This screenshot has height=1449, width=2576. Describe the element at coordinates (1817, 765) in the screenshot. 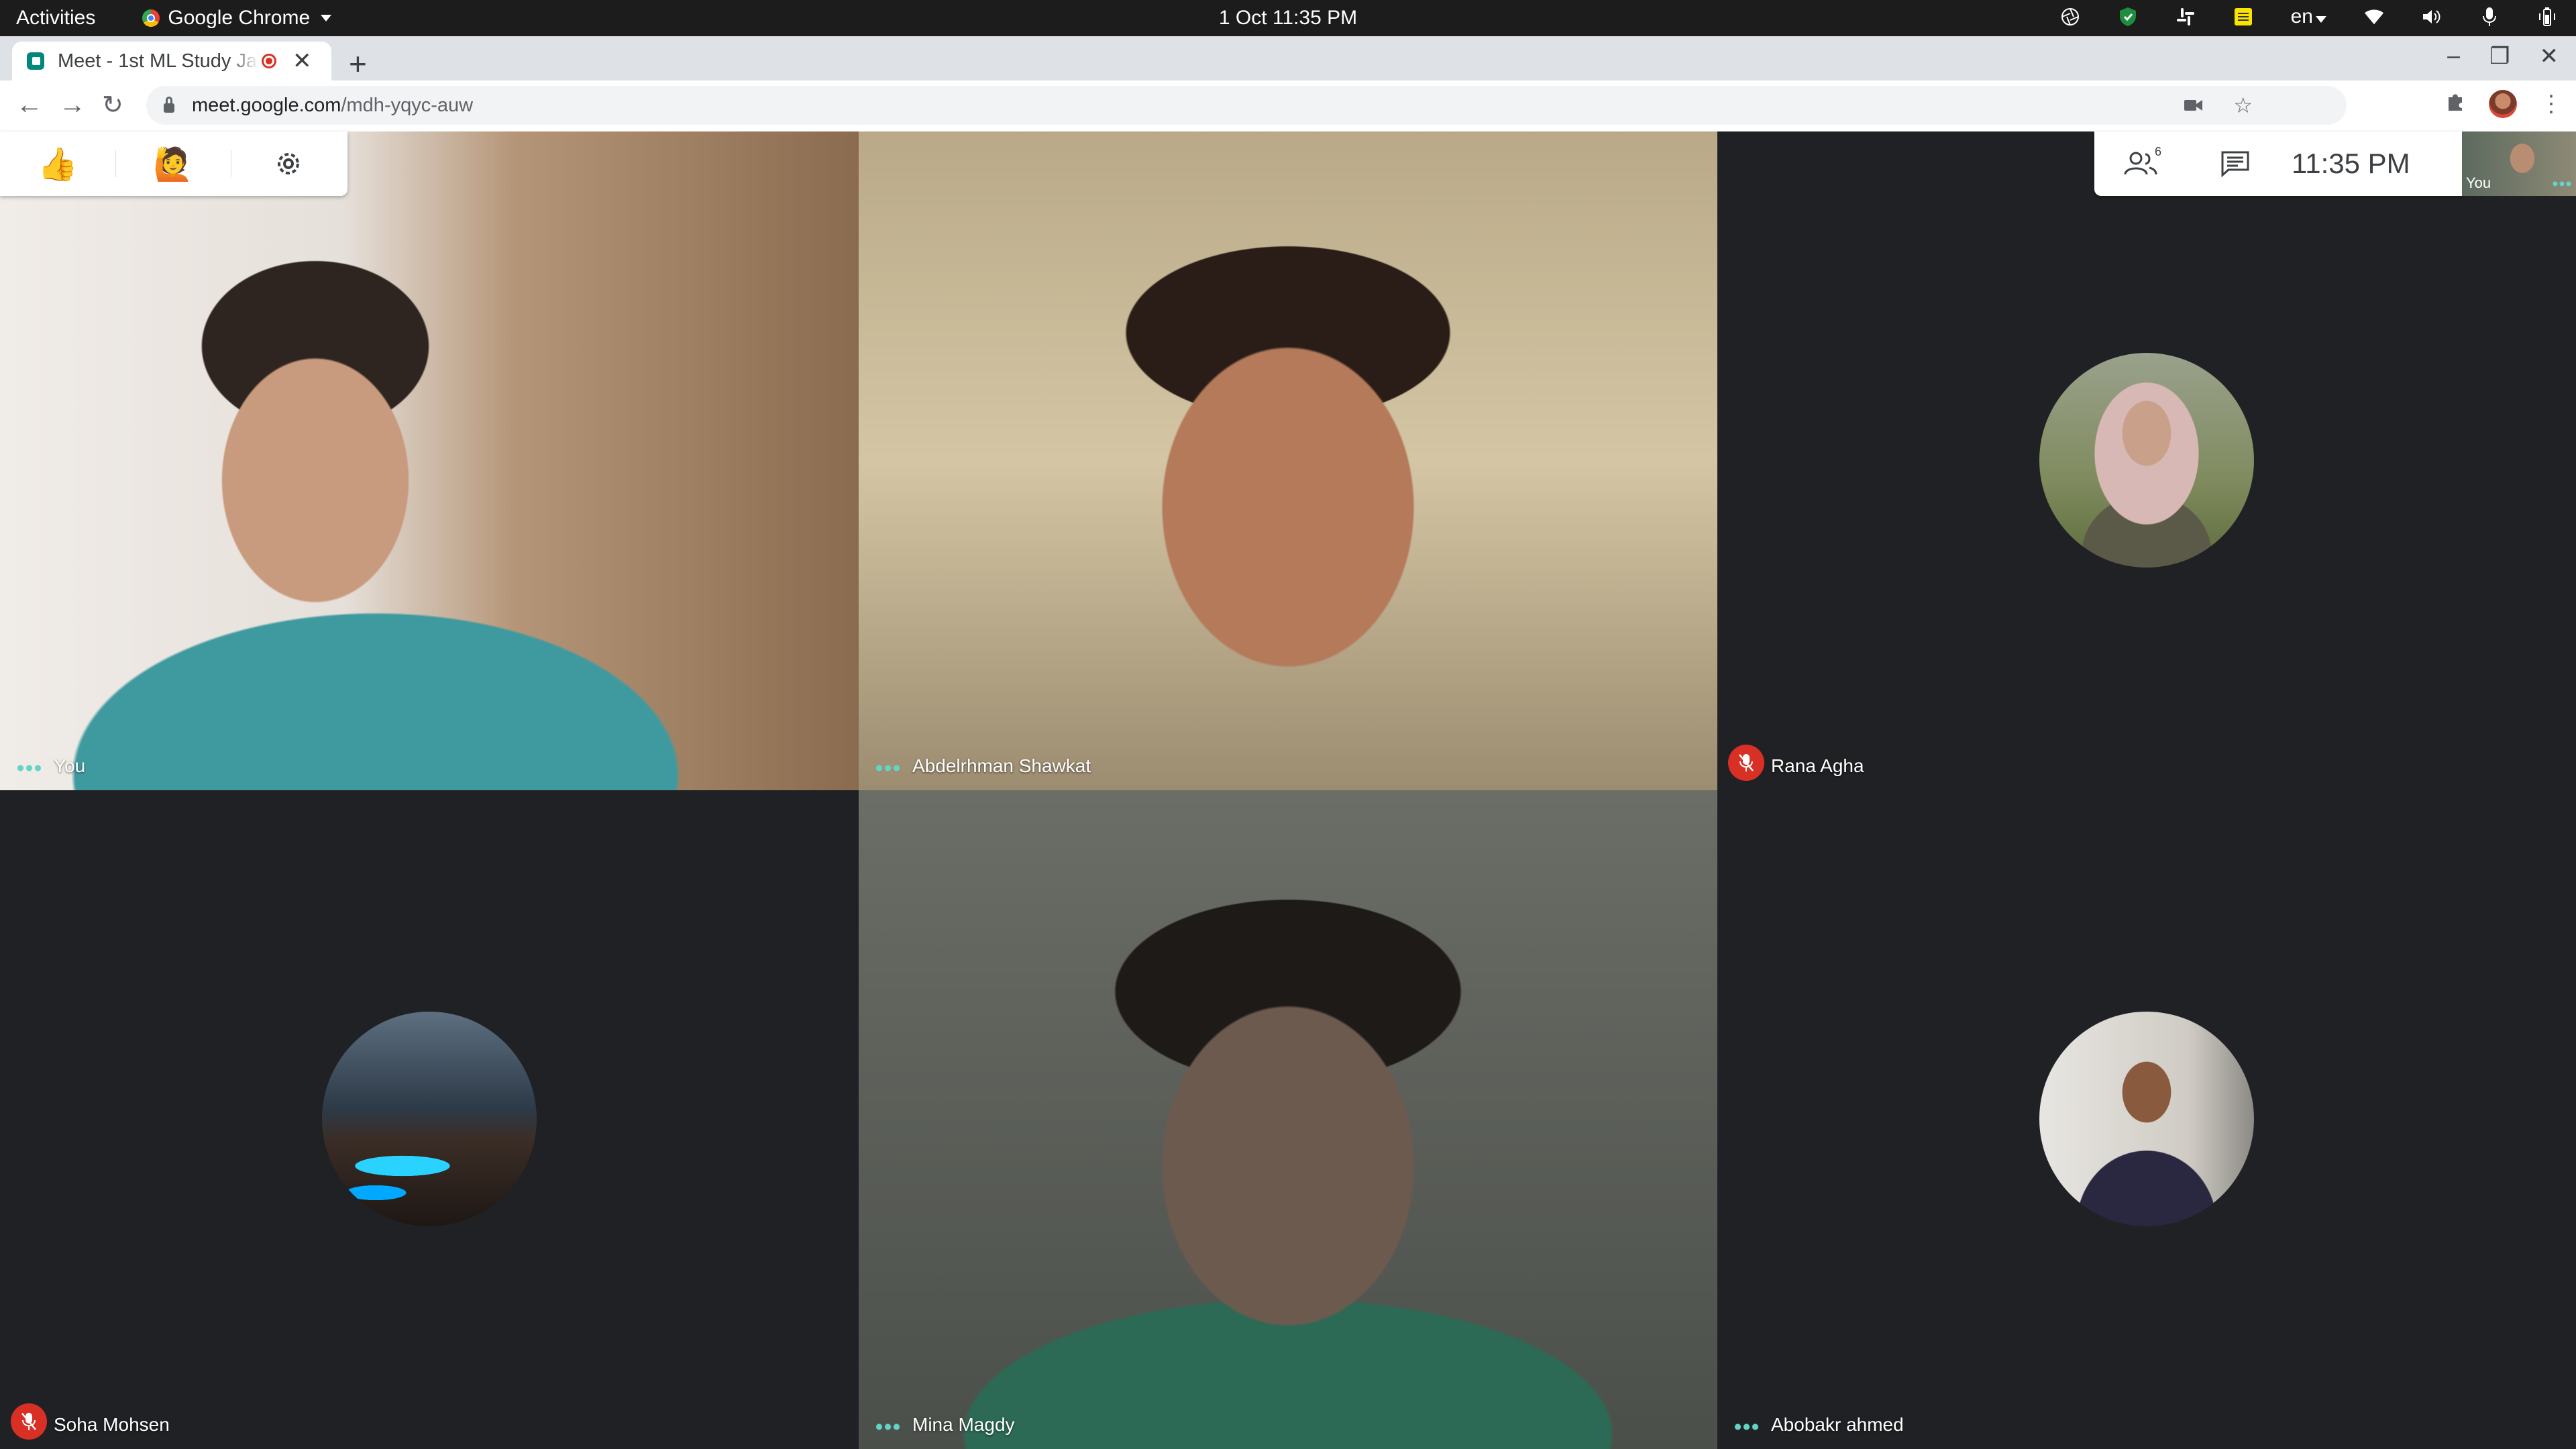

I see `participant-name: Rana Agha` at that location.